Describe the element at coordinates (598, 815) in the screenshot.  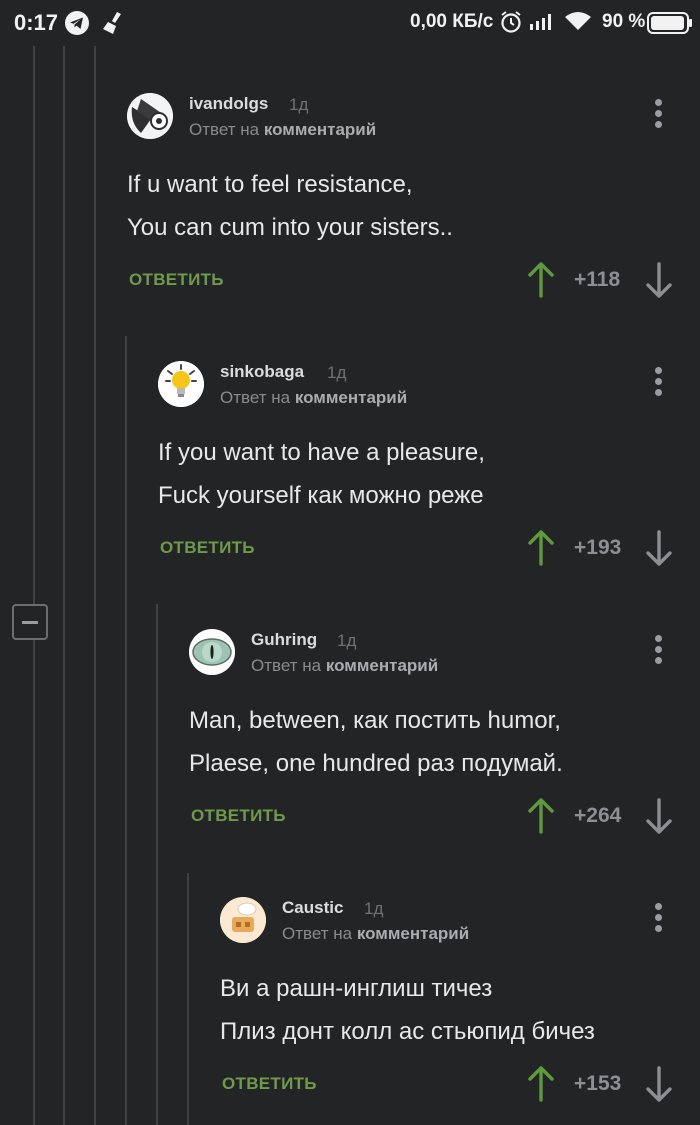
I see `comment-score: +264` at that location.